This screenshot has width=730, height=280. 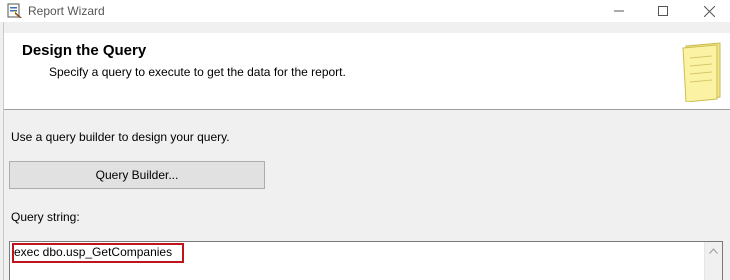 I want to click on query-string-label: Query string:, so click(x=45, y=217).